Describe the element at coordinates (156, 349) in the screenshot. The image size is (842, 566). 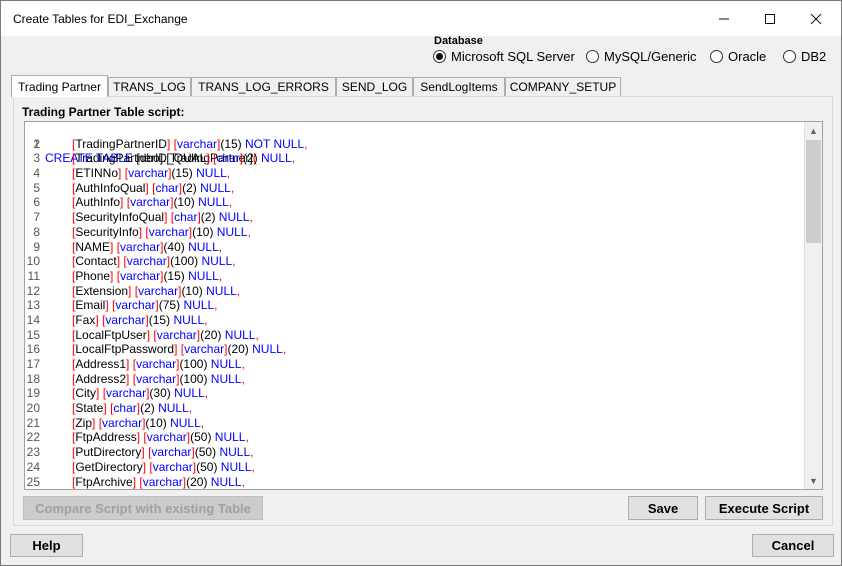
I see `script-line: 16 [LocalFtpPassword] [varchar](20) NULL,` at that location.